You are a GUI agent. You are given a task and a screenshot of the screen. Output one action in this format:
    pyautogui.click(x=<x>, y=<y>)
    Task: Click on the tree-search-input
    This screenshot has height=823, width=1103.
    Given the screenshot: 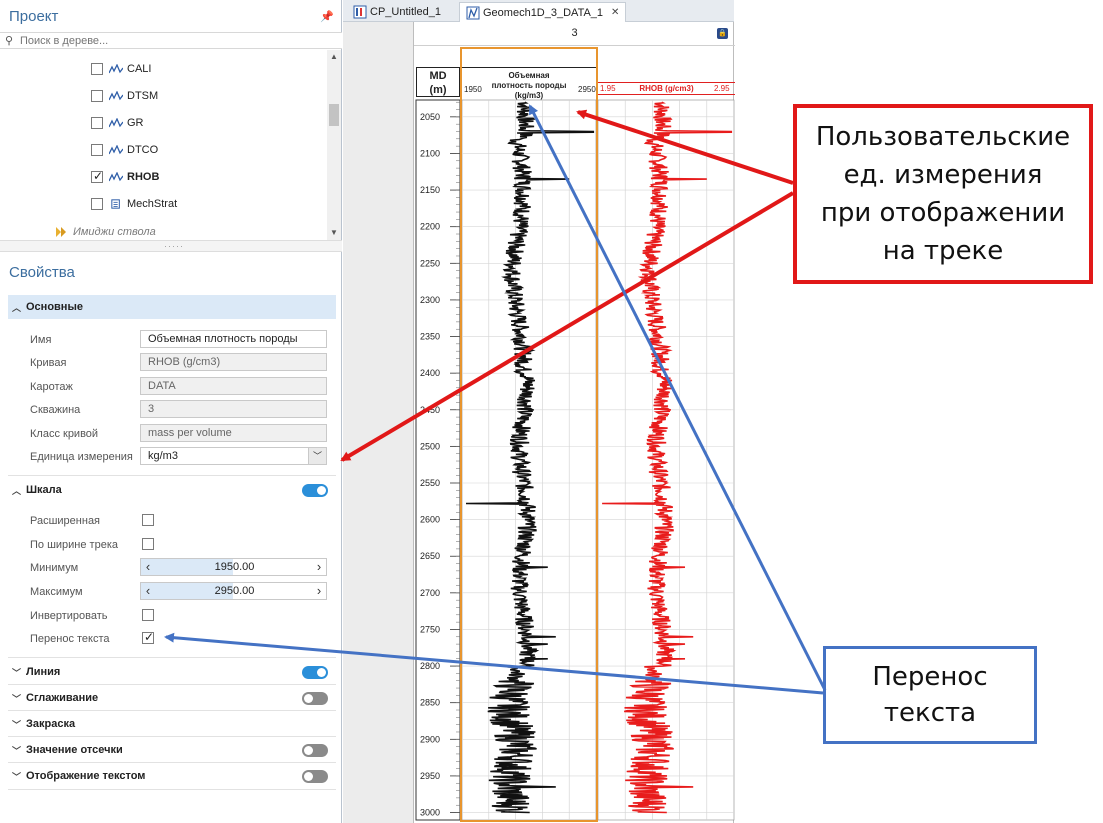 What is the action you would take?
    pyautogui.click(x=170, y=40)
    